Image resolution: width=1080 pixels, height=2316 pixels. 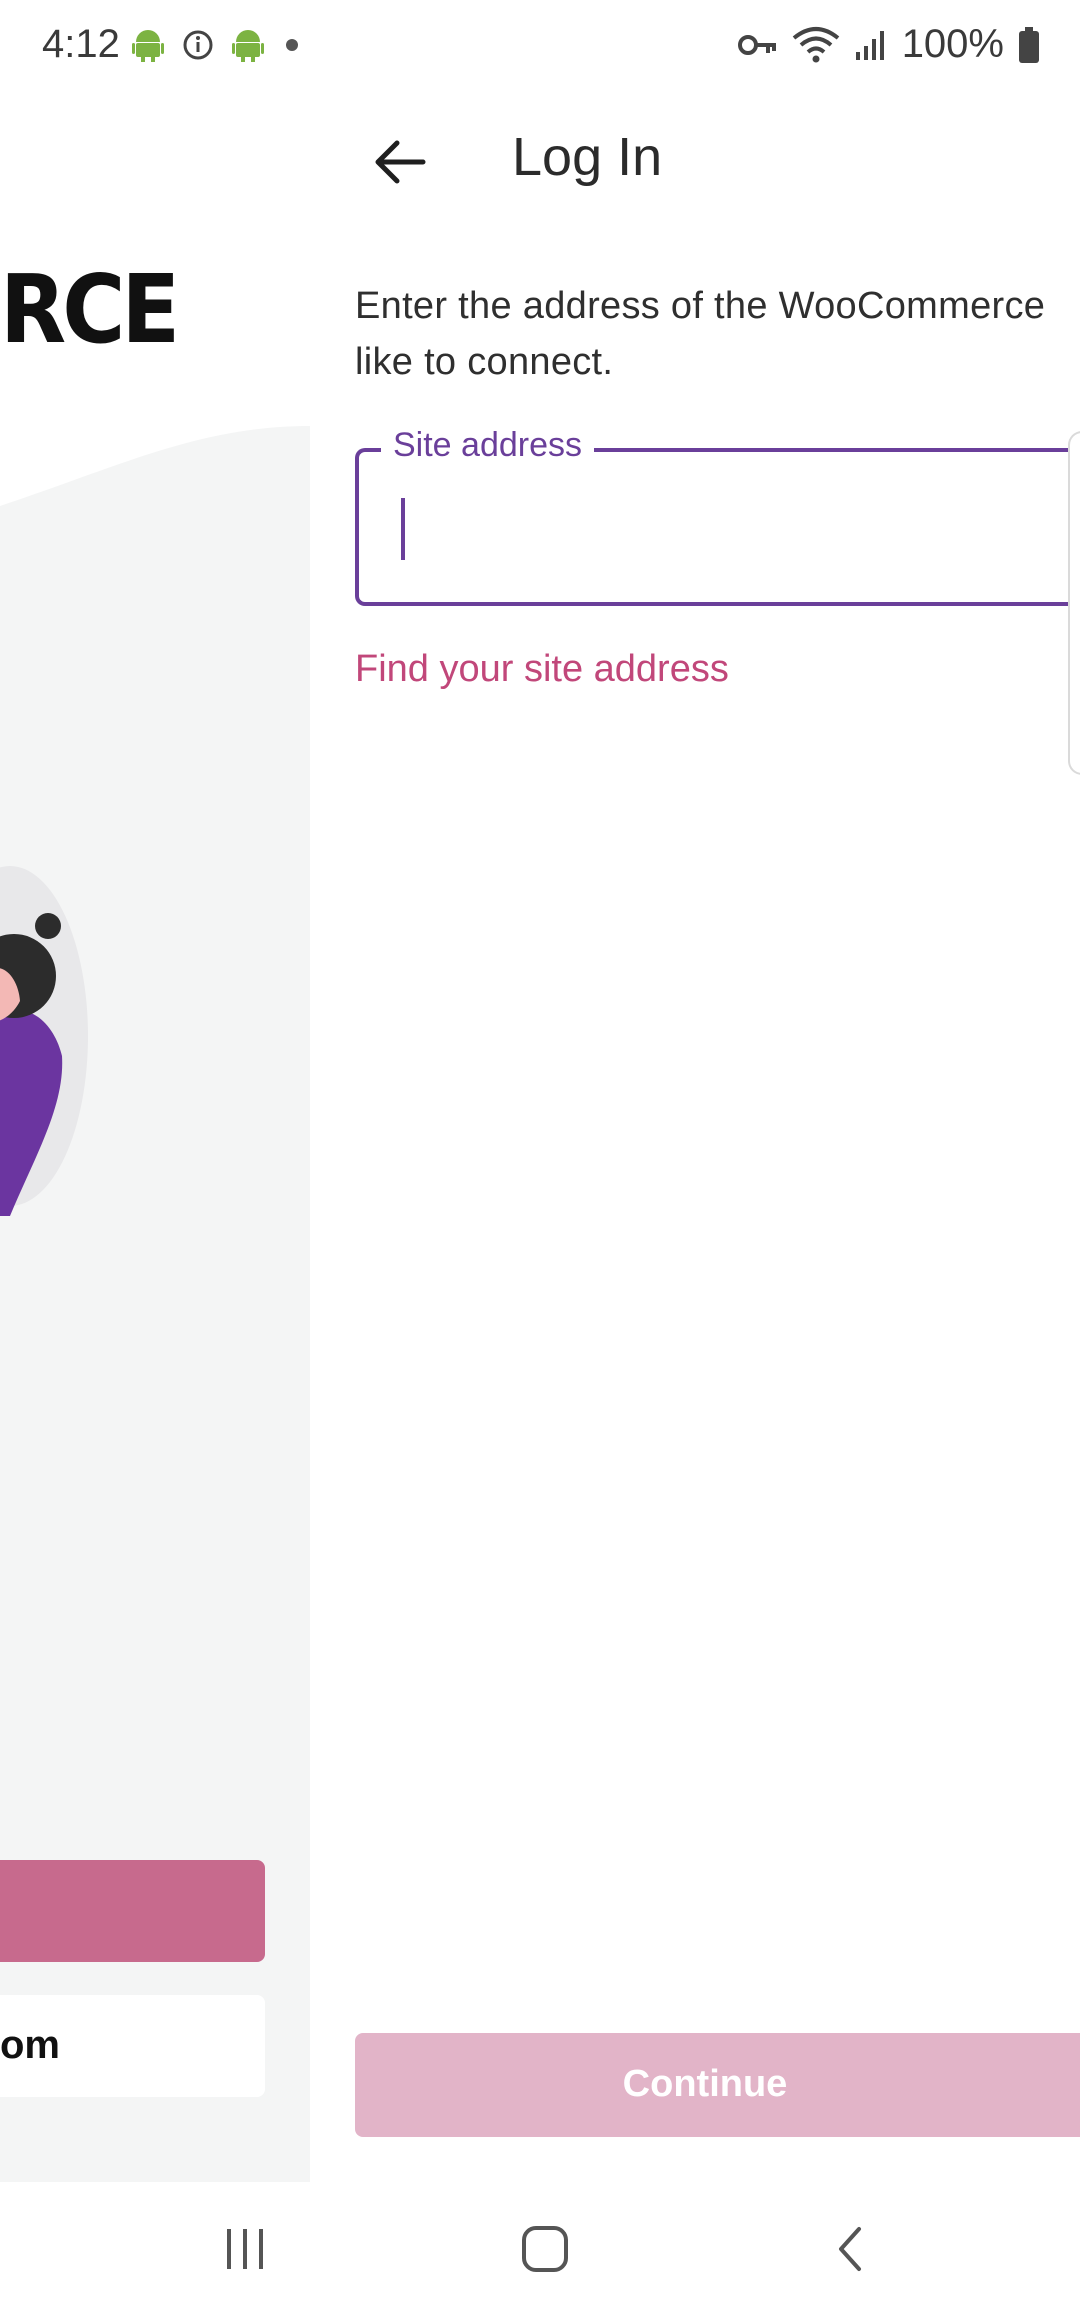 I want to click on site-address-input, so click(x=734, y=523).